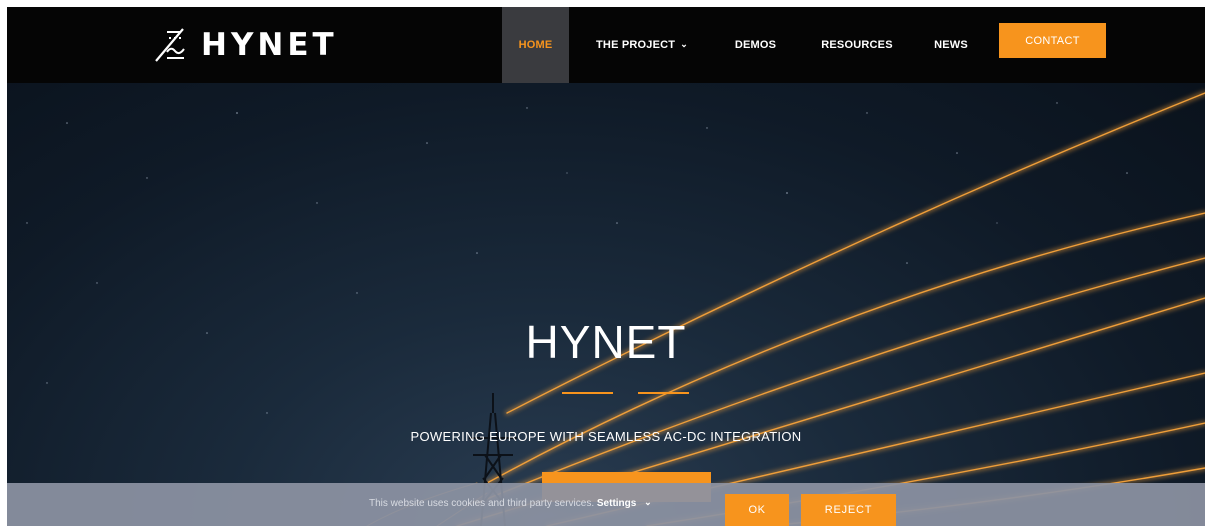 This screenshot has height=526, width=1205. I want to click on nav-home: HOME, so click(535, 45).